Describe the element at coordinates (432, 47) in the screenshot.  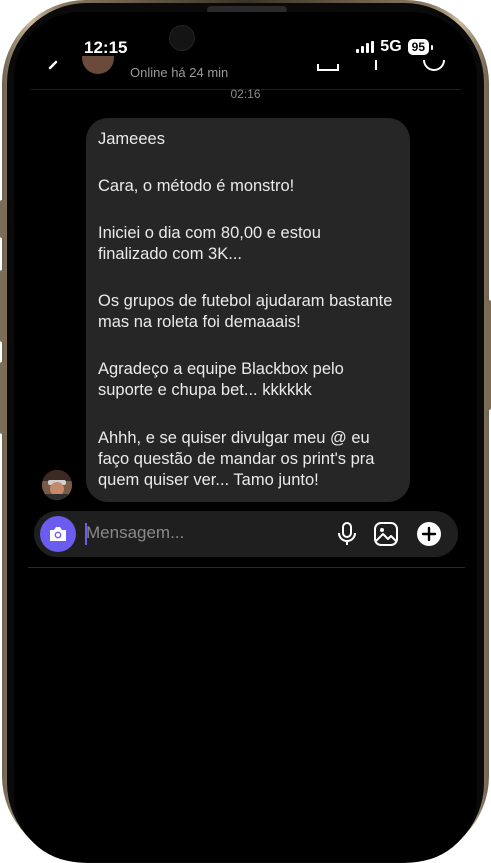
I see `battery-tip` at that location.